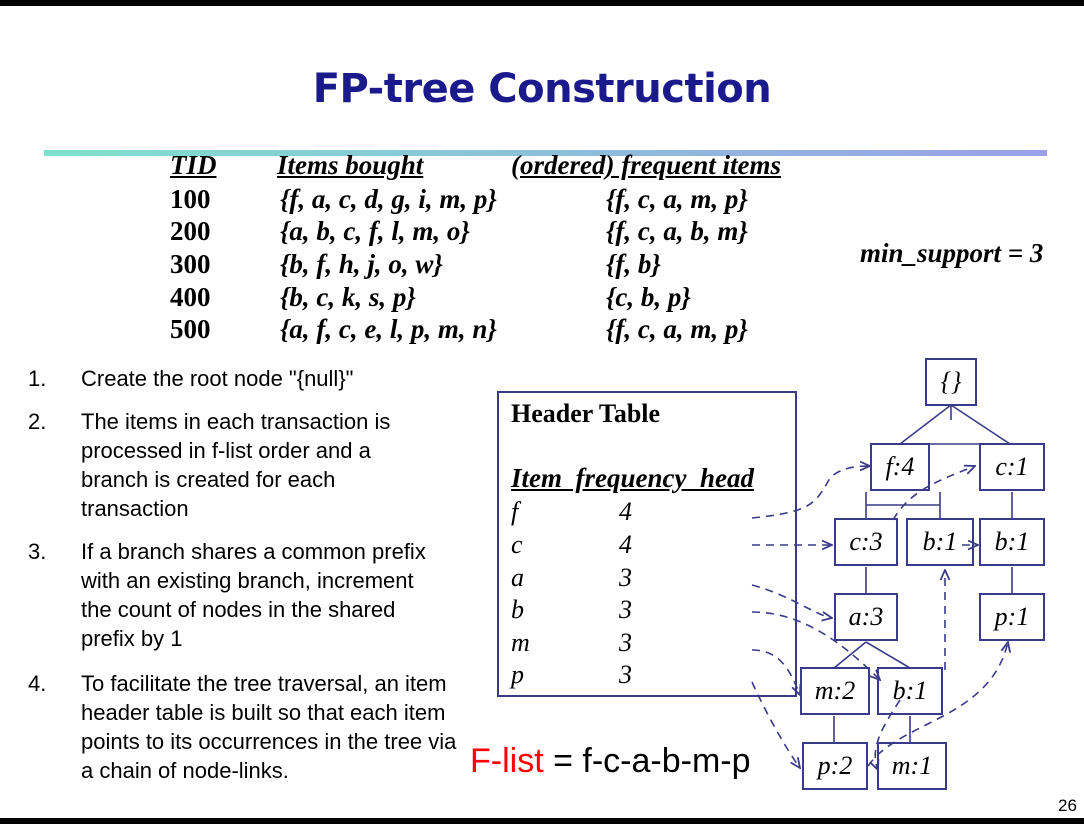  I want to click on node-link-a, so click(791, 601).